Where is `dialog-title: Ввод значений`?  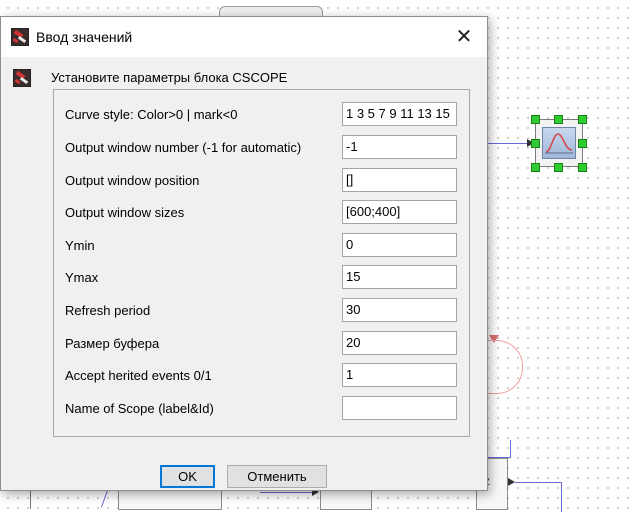
dialog-title: Ввод значений is located at coordinates (84, 37).